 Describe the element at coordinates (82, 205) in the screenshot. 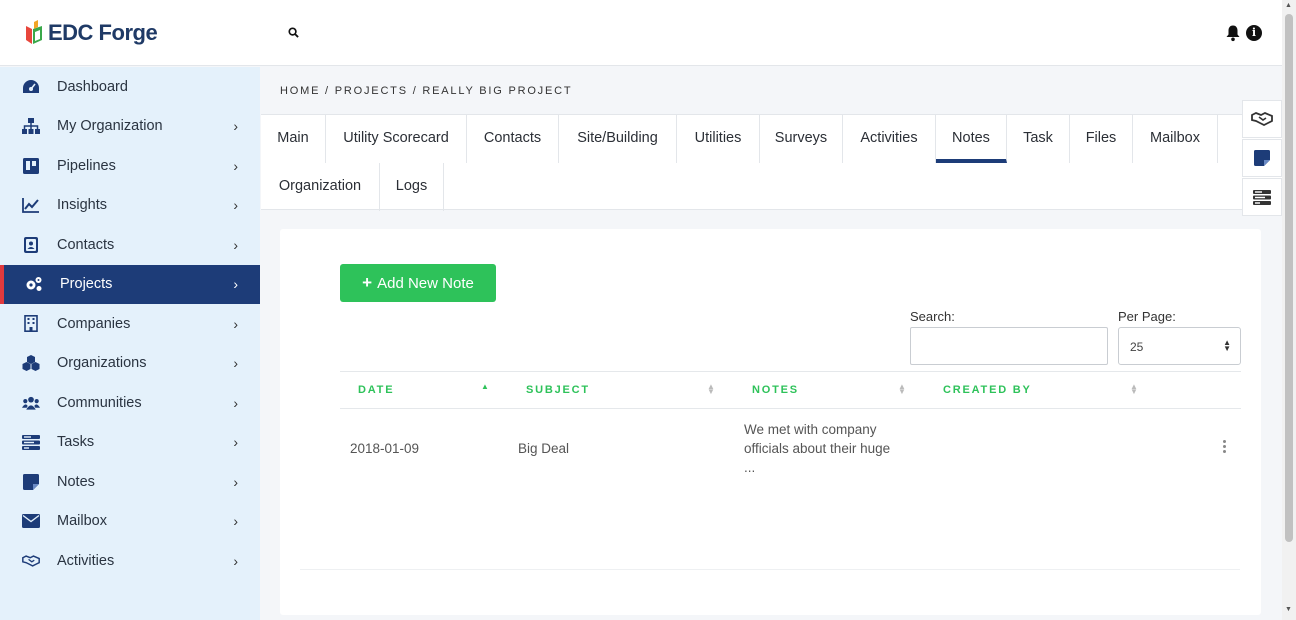

I see `sidebar-item-label: Insights` at that location.